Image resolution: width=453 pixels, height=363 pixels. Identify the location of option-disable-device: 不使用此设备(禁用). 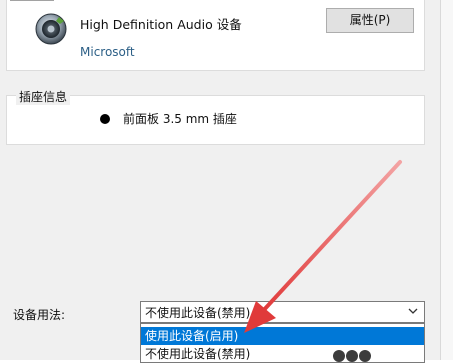
(282, 354).